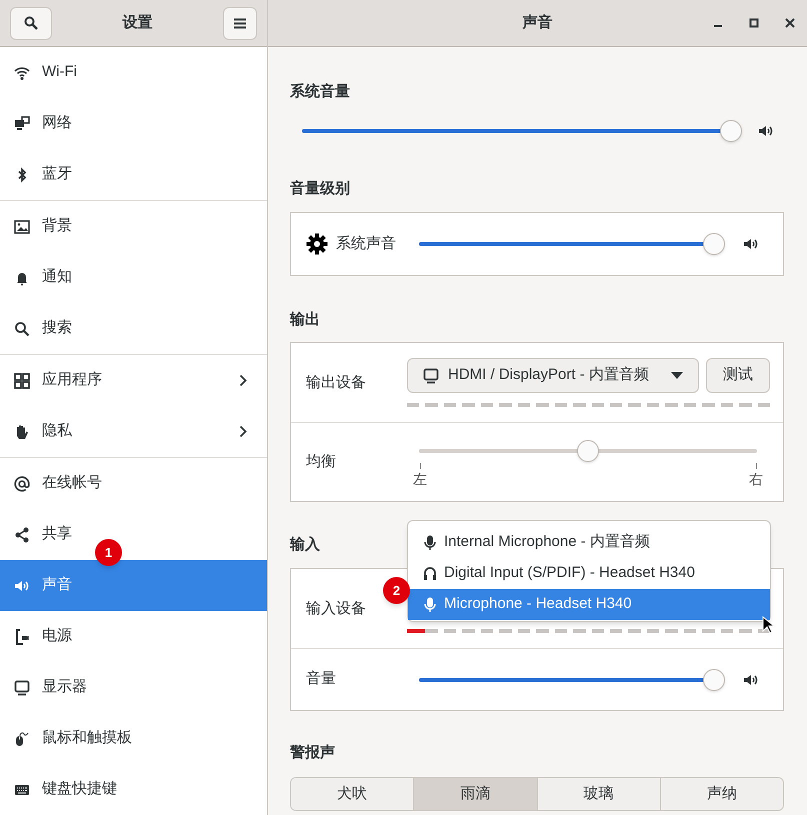 The image size is (807, 815). I want to click on hand-icon, so click(22, 432).